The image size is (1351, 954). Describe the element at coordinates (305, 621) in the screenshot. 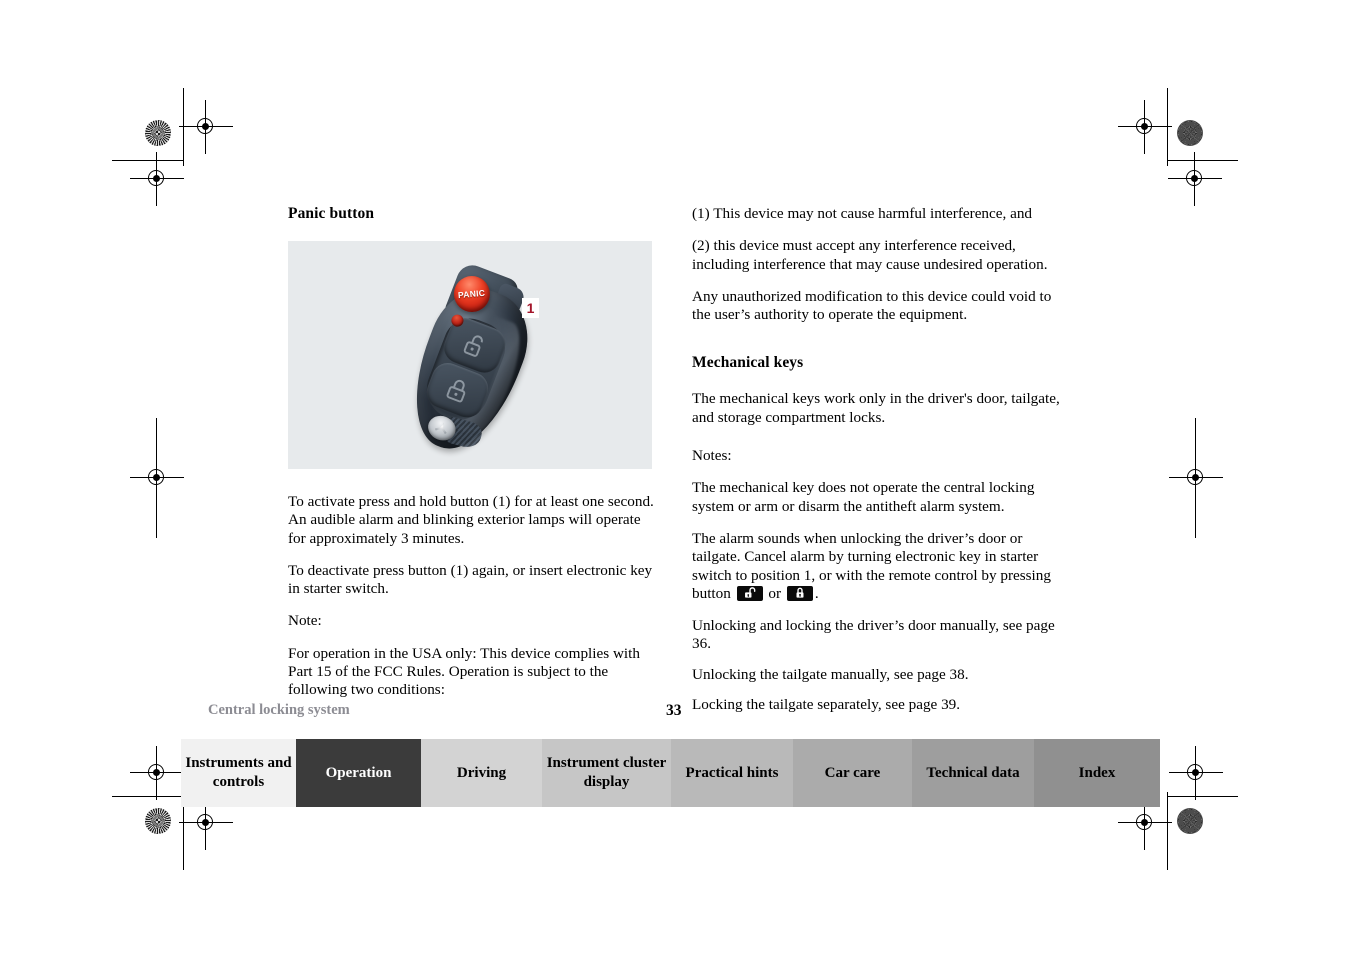

I see `note-label: Note:` at that location.